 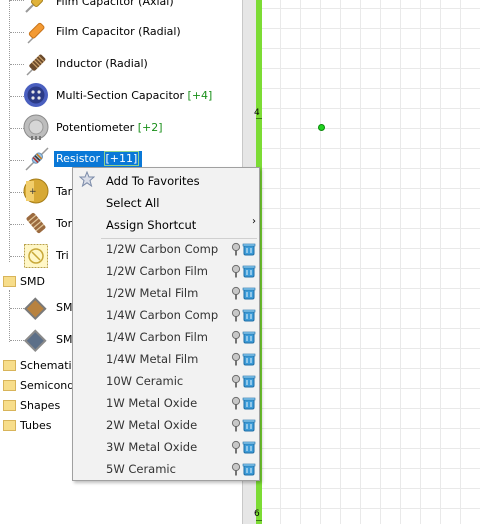 What do you see at coordinates (64, 192) in the screenshot?
I see `tree-item-tantalum: Tar` at bounding box center [64, 192].